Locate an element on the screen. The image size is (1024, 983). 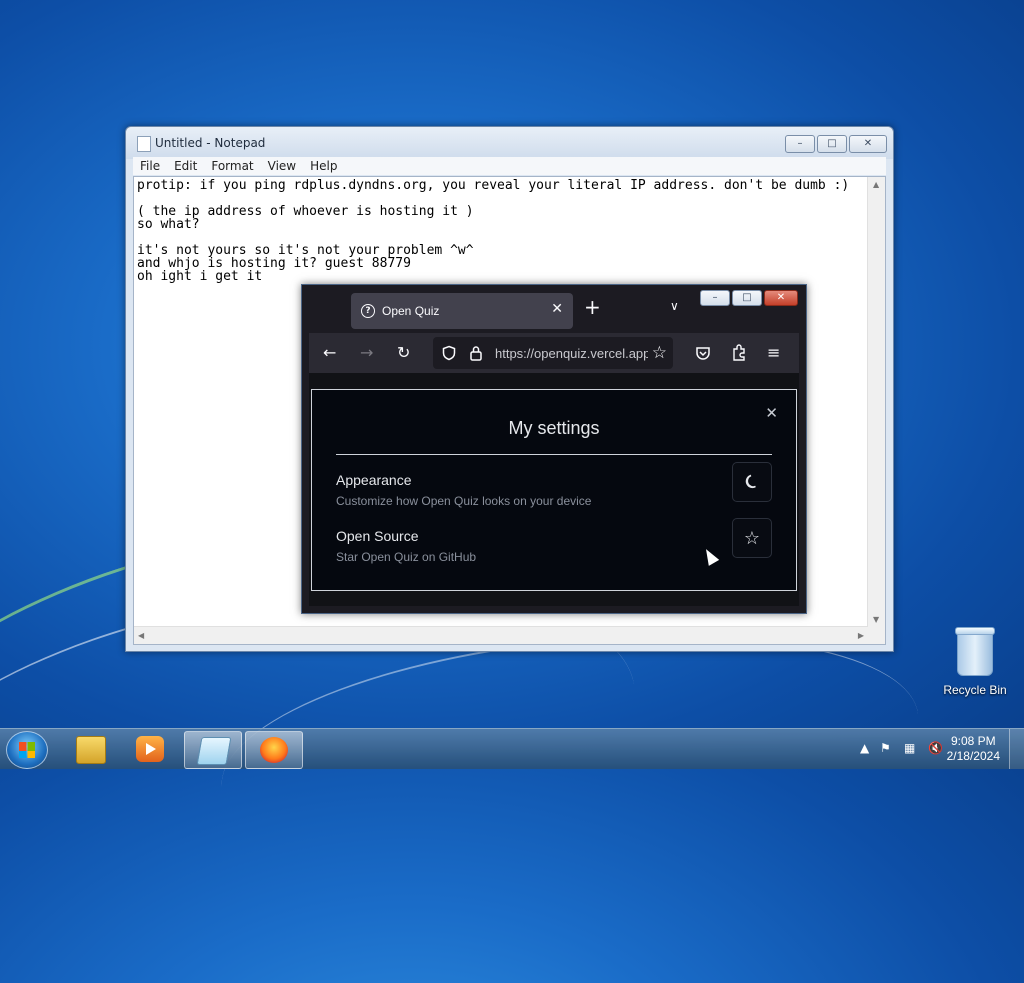
scroll-down-icon: ▼ is located at coordinates (876, 619).